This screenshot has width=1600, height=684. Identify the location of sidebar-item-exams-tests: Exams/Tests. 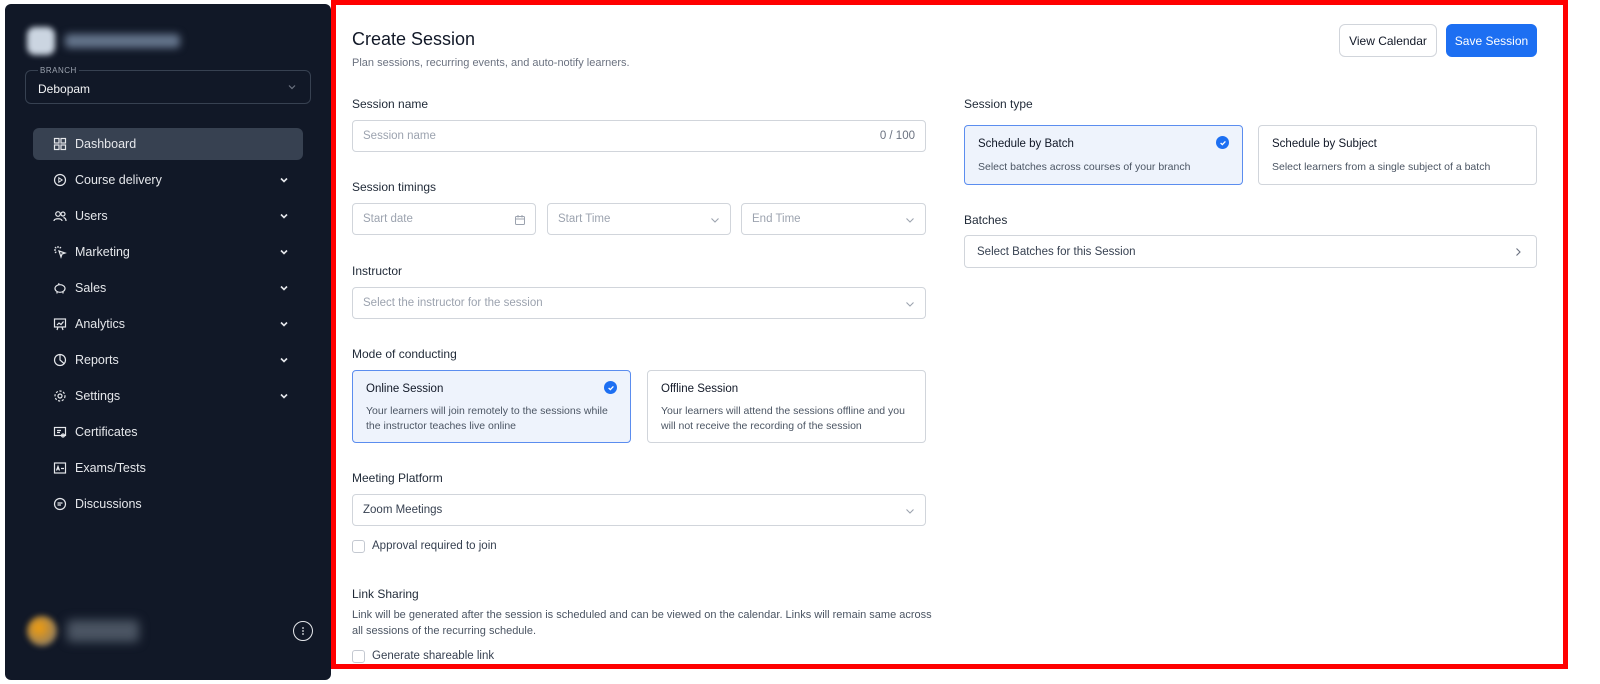
(168, 468).